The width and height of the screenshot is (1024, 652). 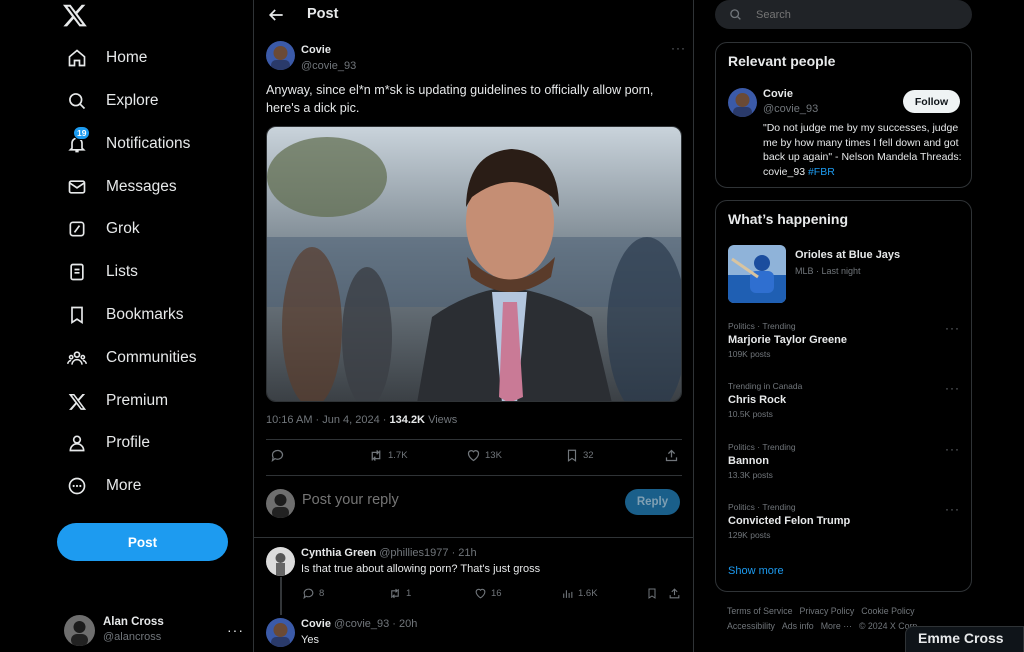 I want to click on reply-submit-button: Reply, so click(x=652, y=502).